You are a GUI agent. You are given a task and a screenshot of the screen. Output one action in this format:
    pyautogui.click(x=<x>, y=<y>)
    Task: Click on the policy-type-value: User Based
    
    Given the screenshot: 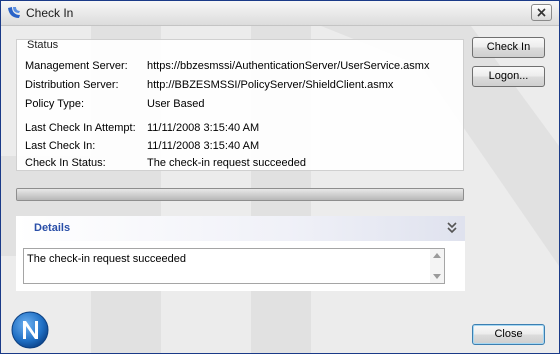 What is the action you would take?
    pyautogui.click(x=176, y=104)
    